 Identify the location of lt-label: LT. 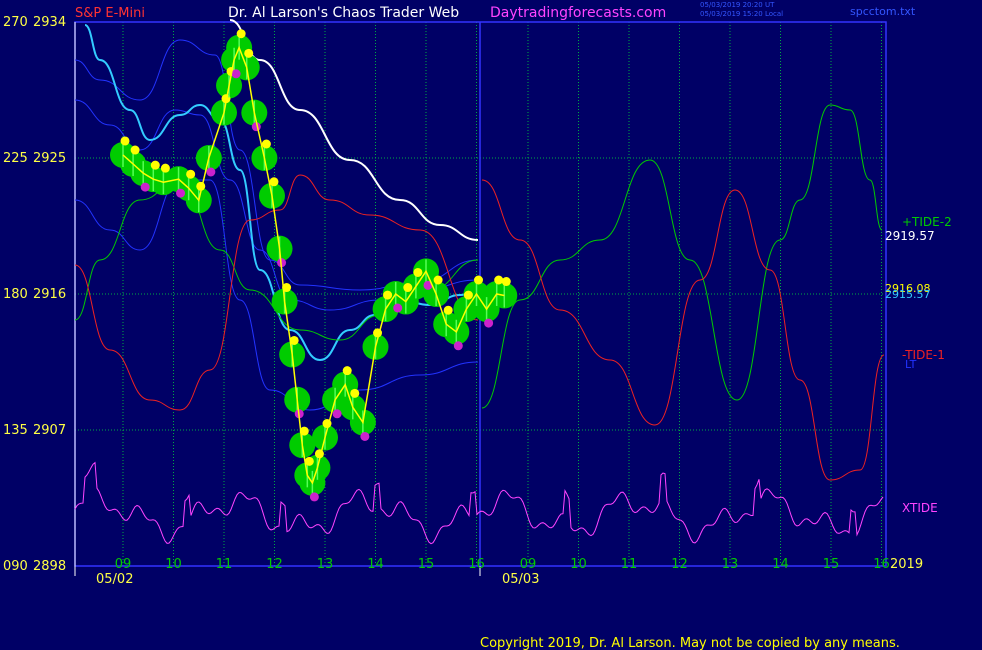
(911, 364).